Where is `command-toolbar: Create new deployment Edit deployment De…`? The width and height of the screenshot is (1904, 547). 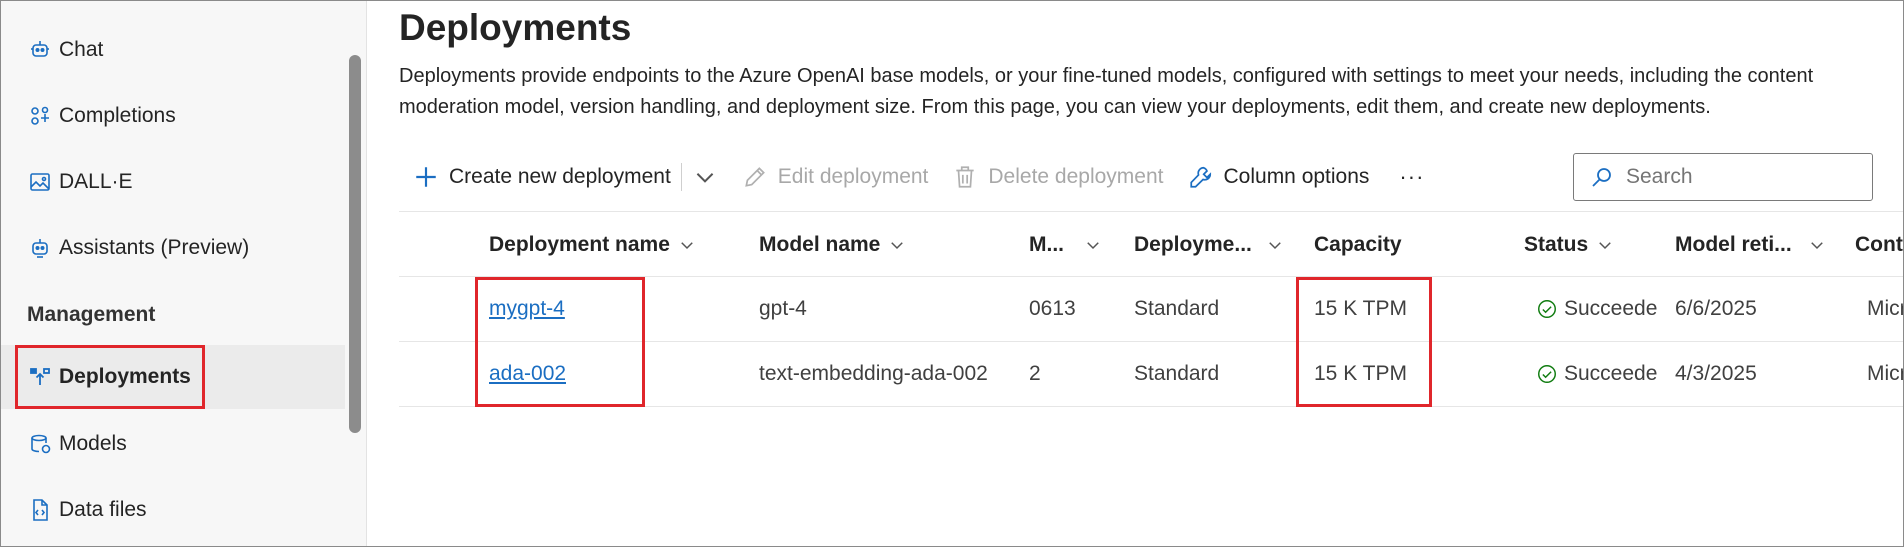
command-toolbar: Create new deployment Edit deployment De… is located at coordinates (918, 177).